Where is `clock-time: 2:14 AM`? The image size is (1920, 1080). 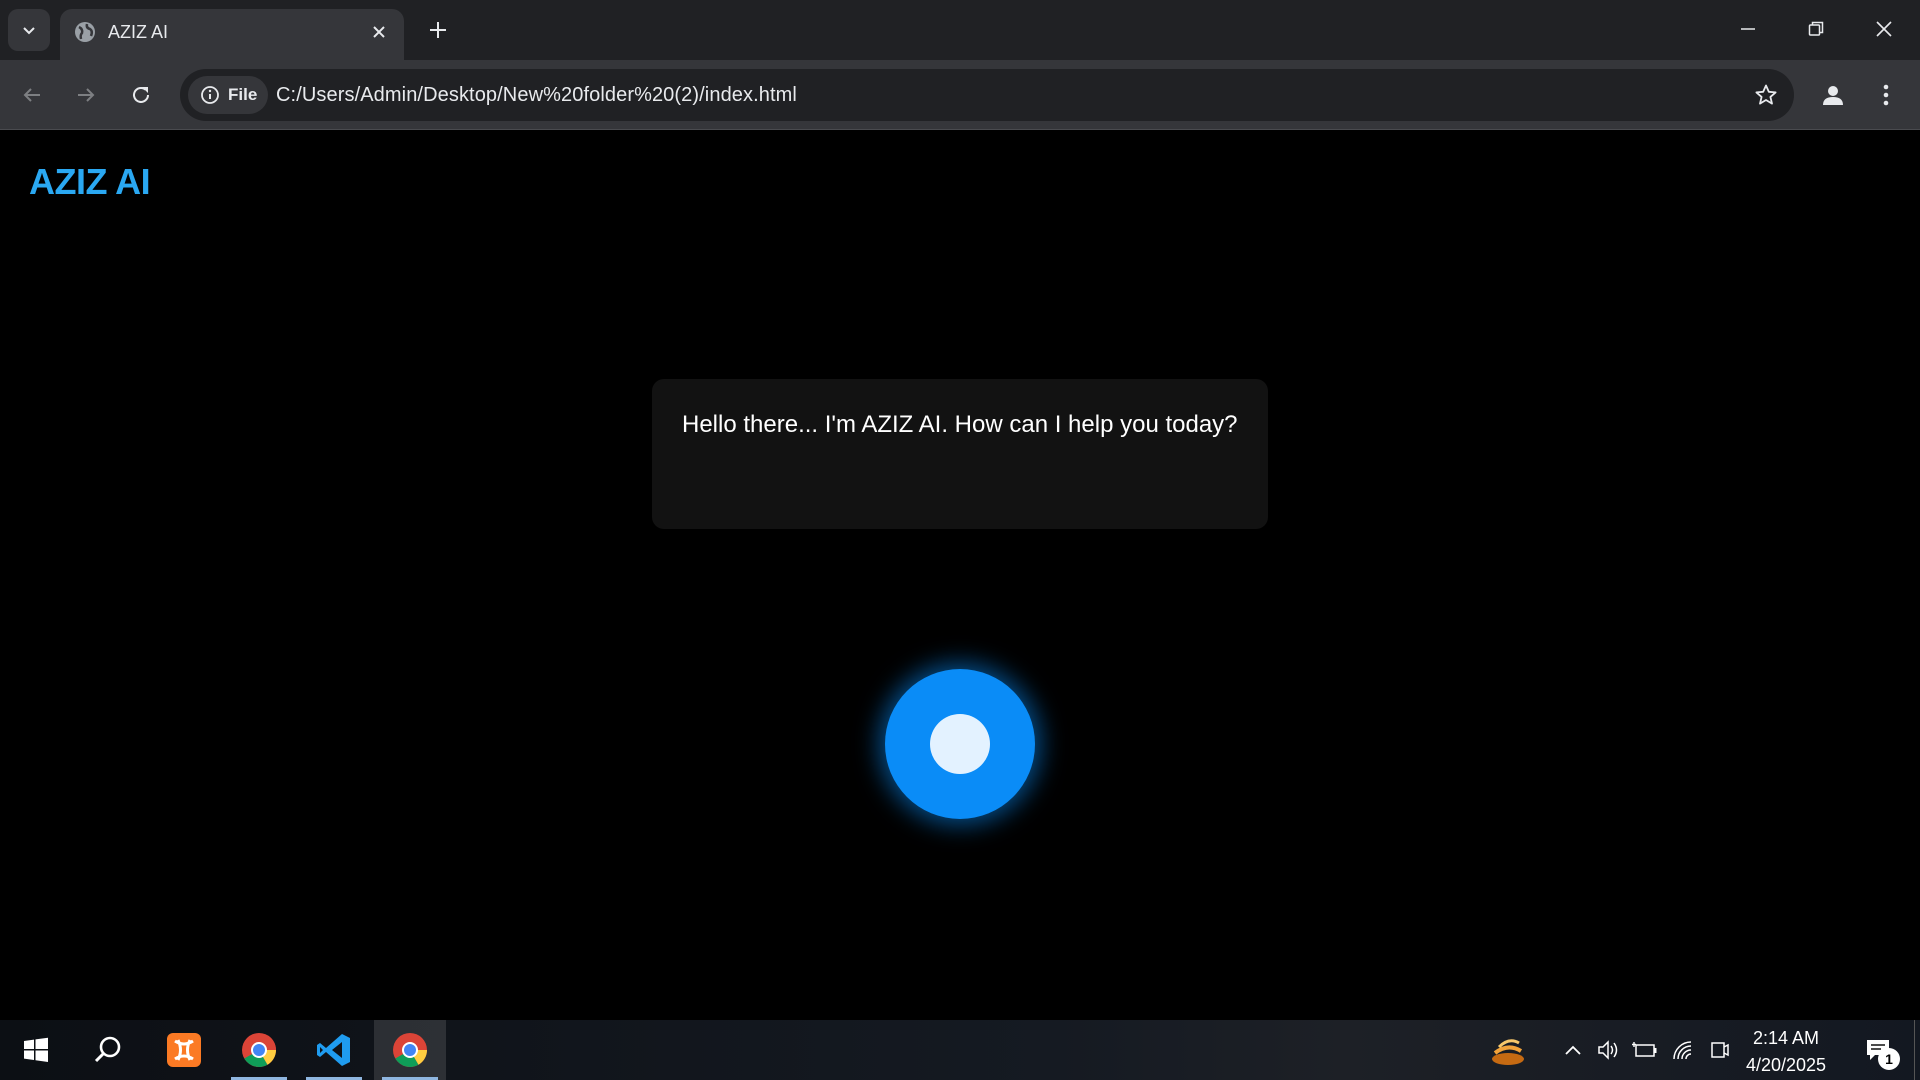 clock-time: 2:14 AM is located at coordinates (1786, 1038).